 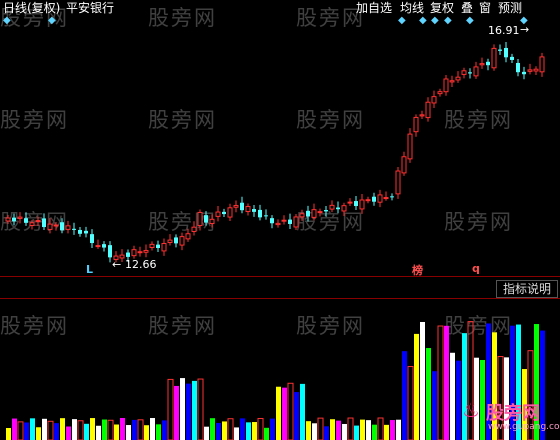 What do you see at coordinates (524, 427) in the screenshot?
I see `logo-url: www.gupang.com` at bounding box center [524, 427].